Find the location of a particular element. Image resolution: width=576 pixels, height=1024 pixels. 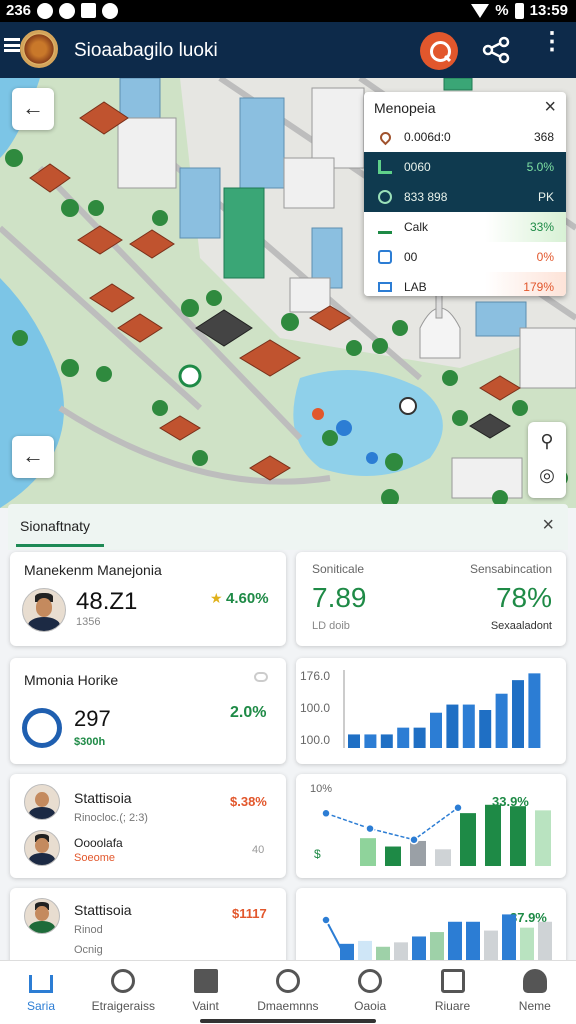

emblem-logo is located at coordinates (39, 49).